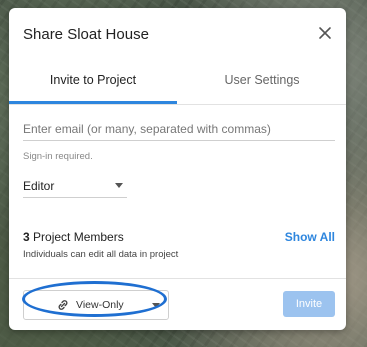 The width and height of the screenshot is (367, 347). What do you see at coordinates (39, 186) in the screenshot?
I see `role-select-value: Editor` at bounding box center [39, 186].